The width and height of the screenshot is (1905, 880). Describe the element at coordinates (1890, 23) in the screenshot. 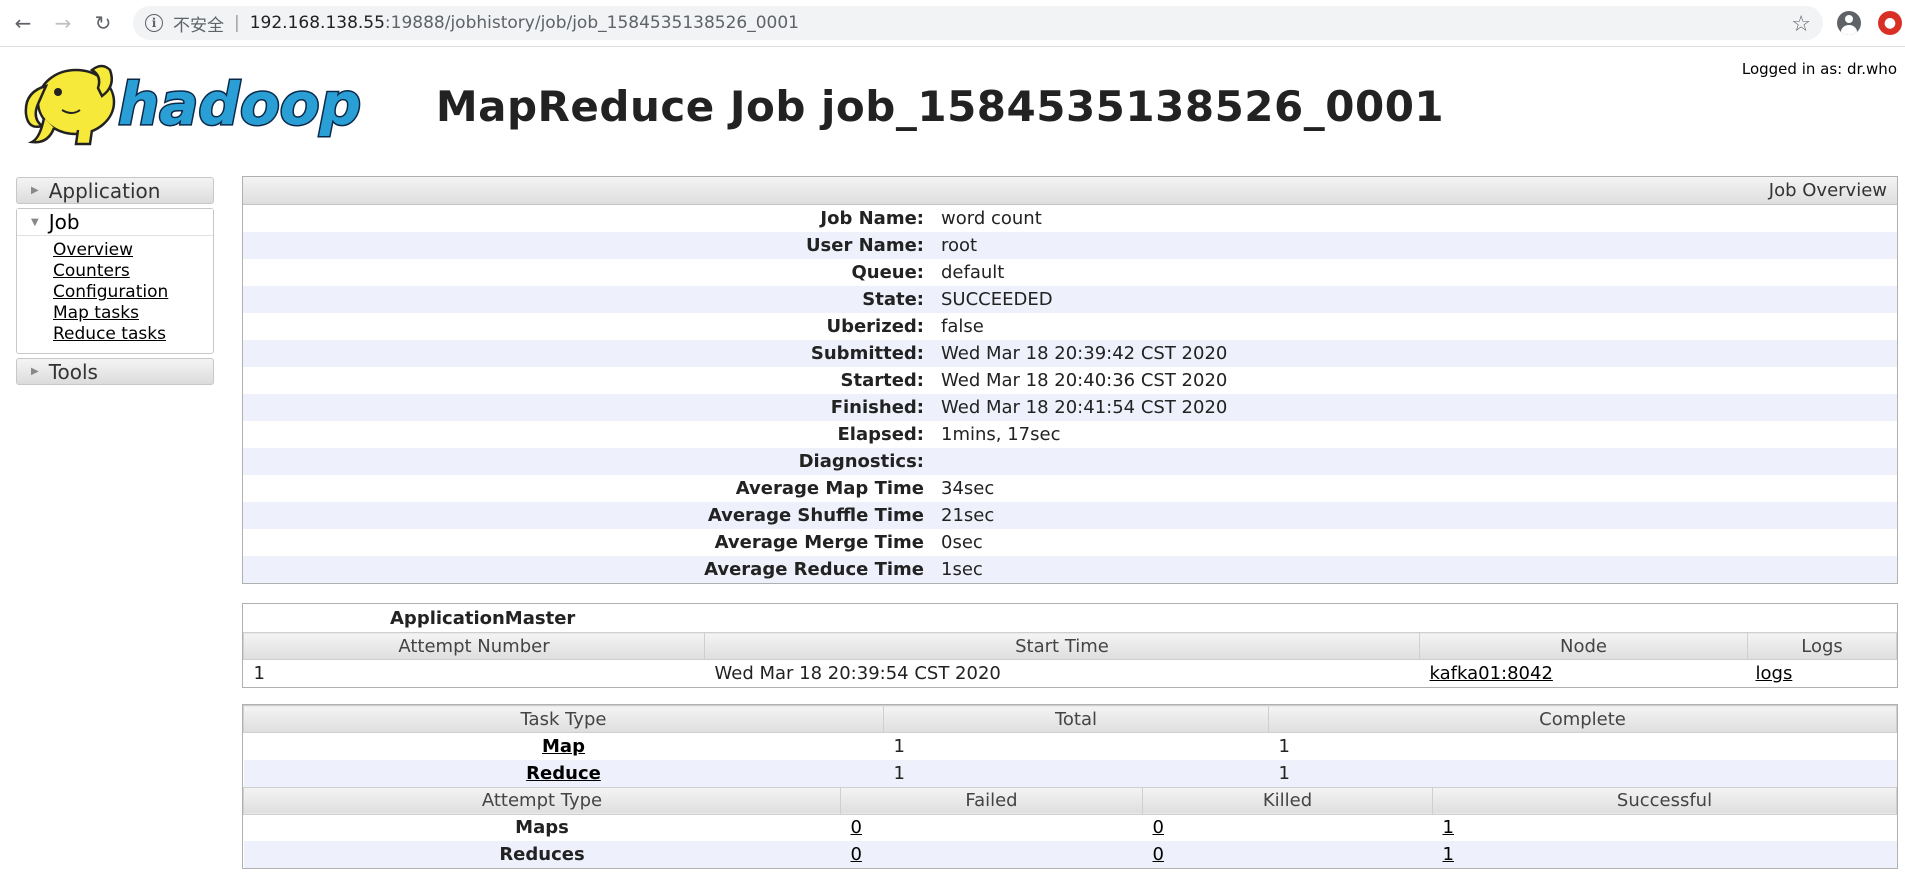

I see `extension-icon: ●` at that location.